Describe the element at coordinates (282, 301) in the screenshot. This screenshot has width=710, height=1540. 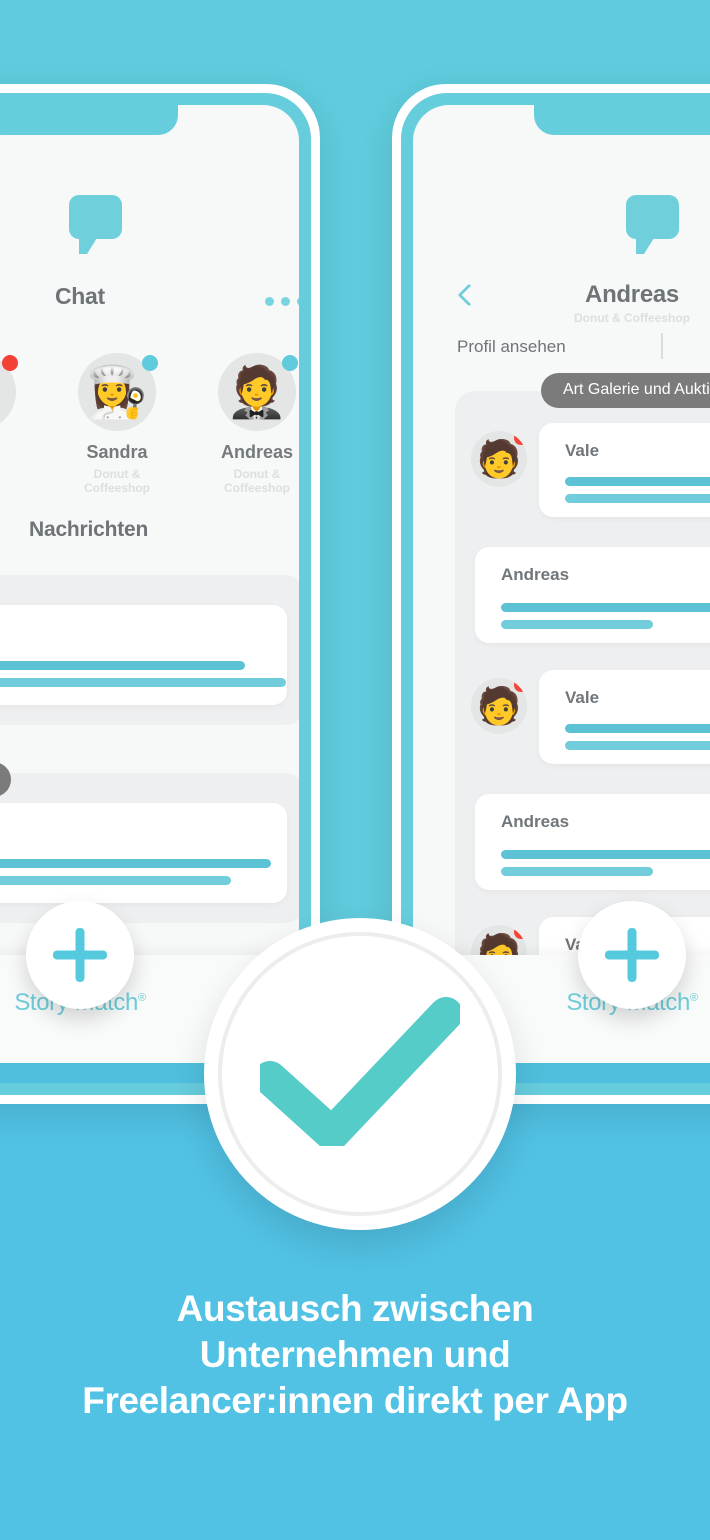
I see `ellipsis-icon` at that location.